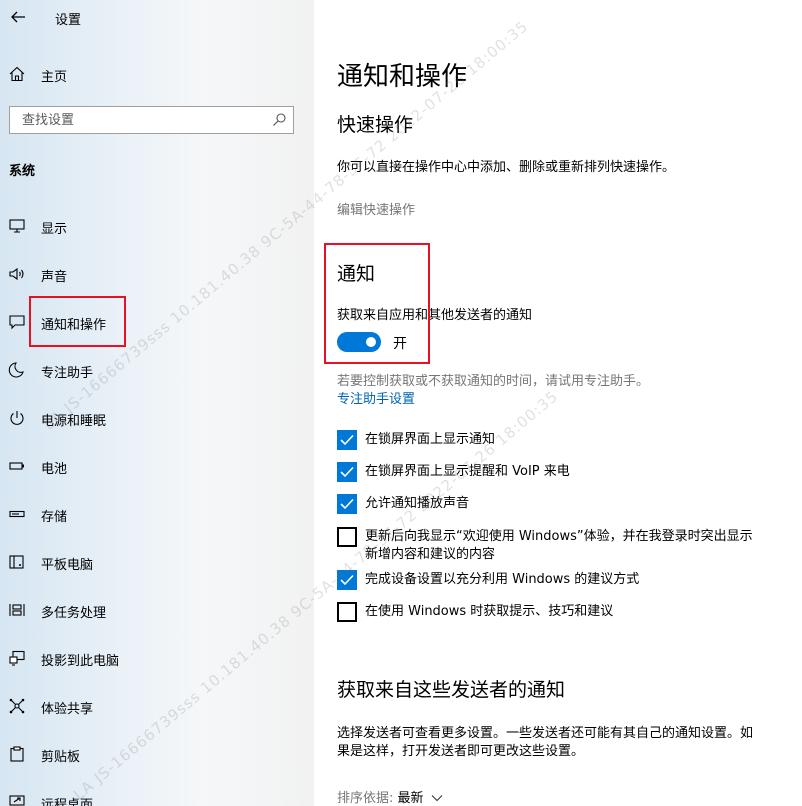 This screenshot has width=802, height=806. What do you see at coordinates (502, 579) in the screenshot?
I see `checkbox-label: 完成设备设置以充分利用 Windows 的建议方式` at bounding box center [502, 579].